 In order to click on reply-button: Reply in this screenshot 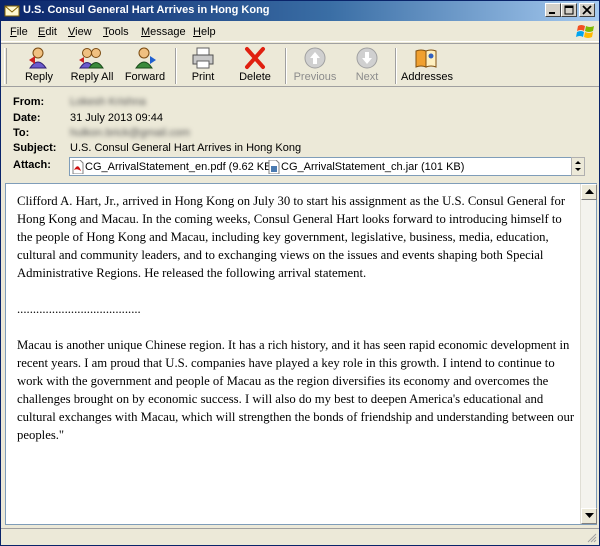, I will do `click(39, 66)`.